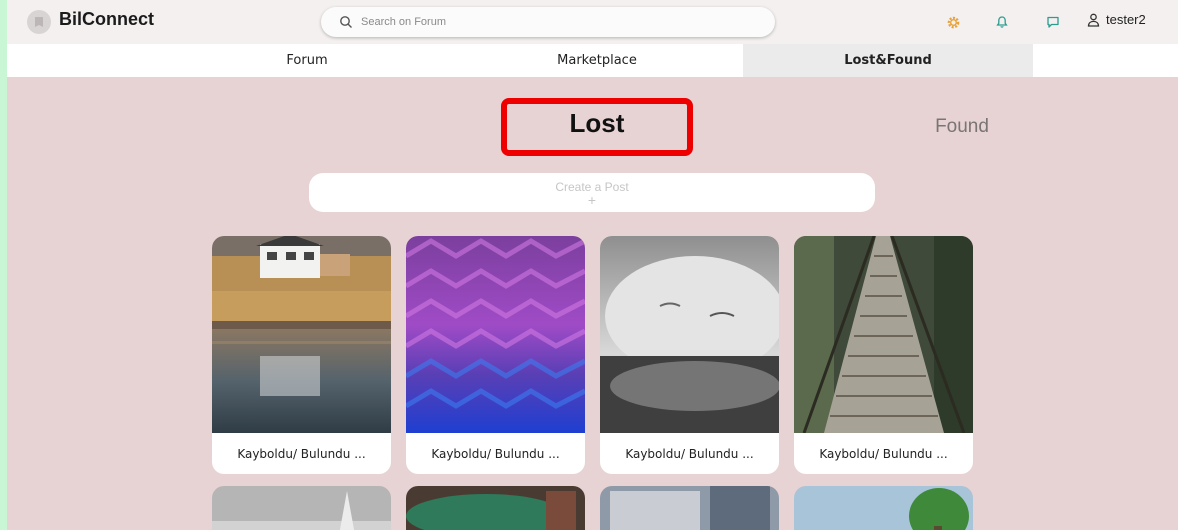  Describe the element at coordinates (888, 60) in the screenshot. I see `tab-lost-and-found: Lost&Found` at that location.